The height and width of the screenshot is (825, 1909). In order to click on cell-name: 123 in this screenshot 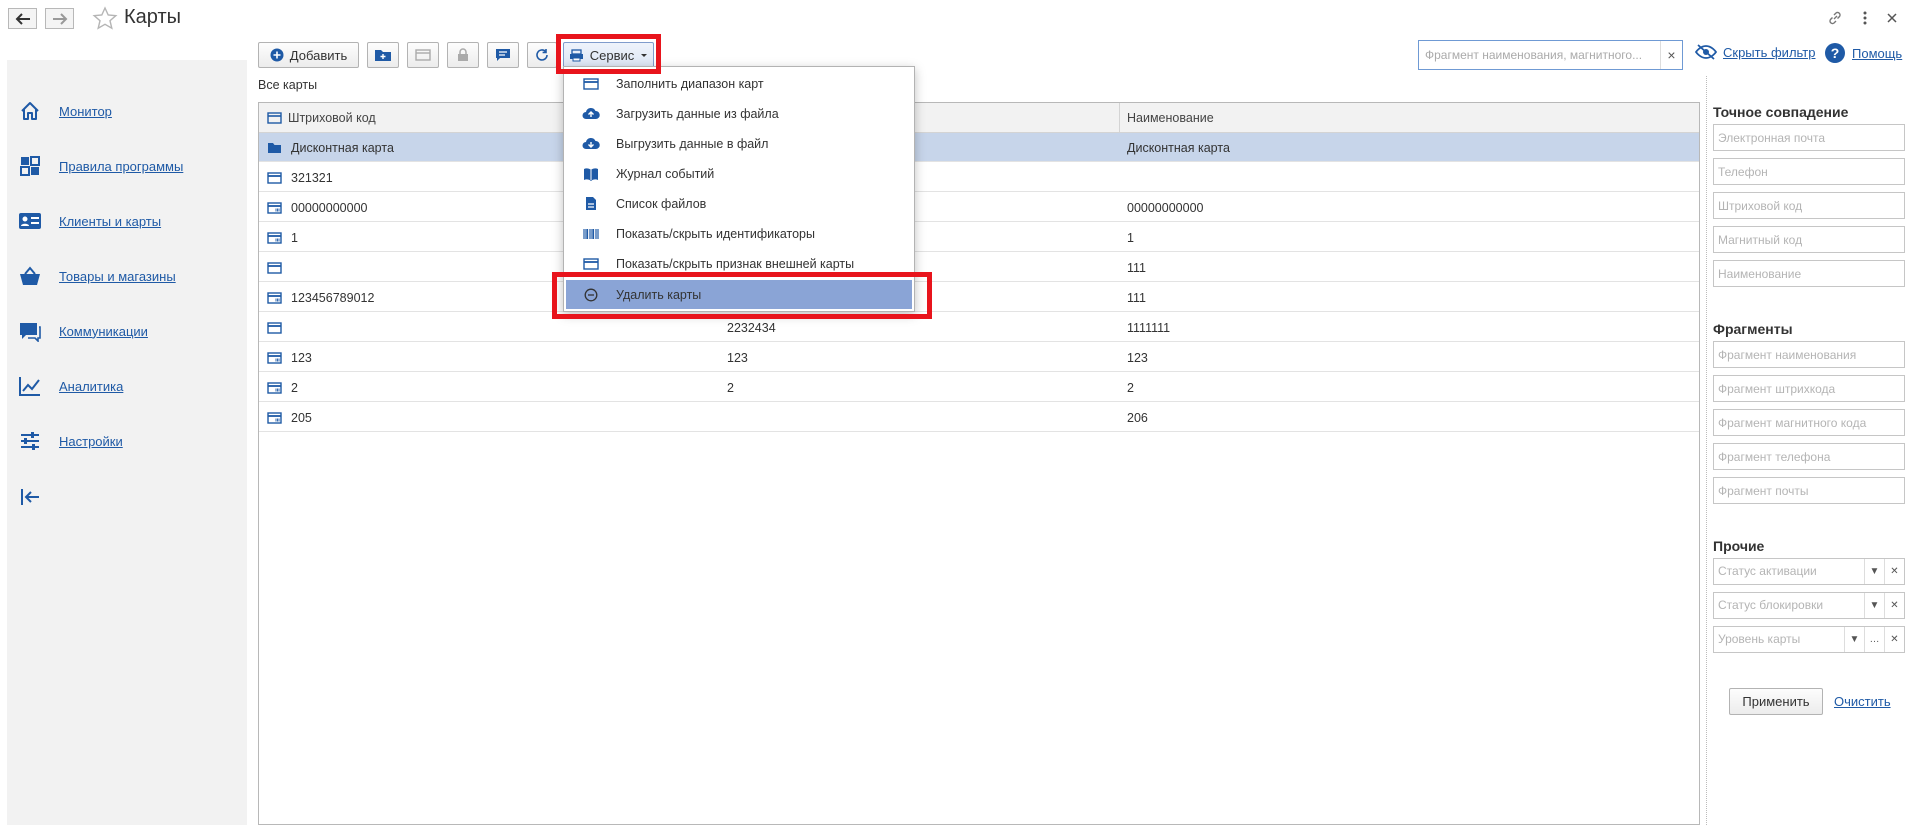, I will do `click(1137, 357)`.